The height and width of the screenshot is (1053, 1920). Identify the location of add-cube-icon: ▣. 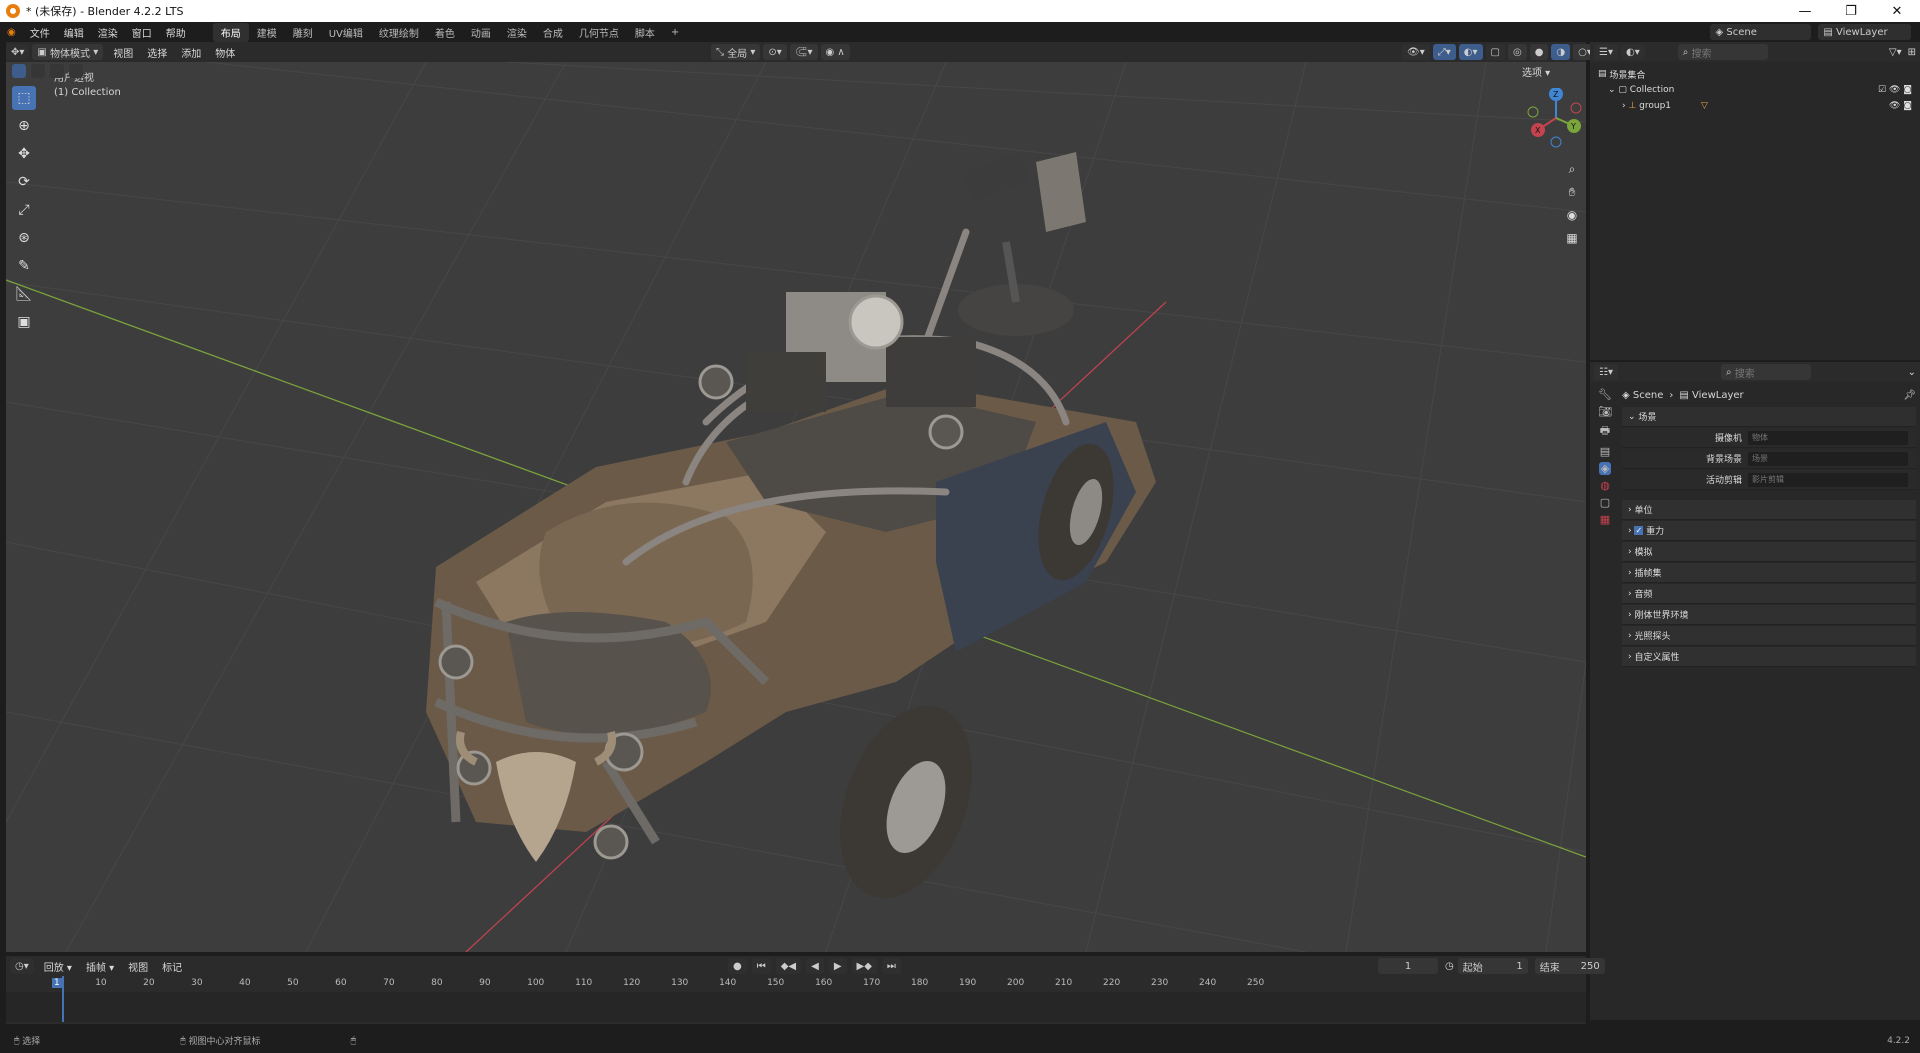
(24, 322).